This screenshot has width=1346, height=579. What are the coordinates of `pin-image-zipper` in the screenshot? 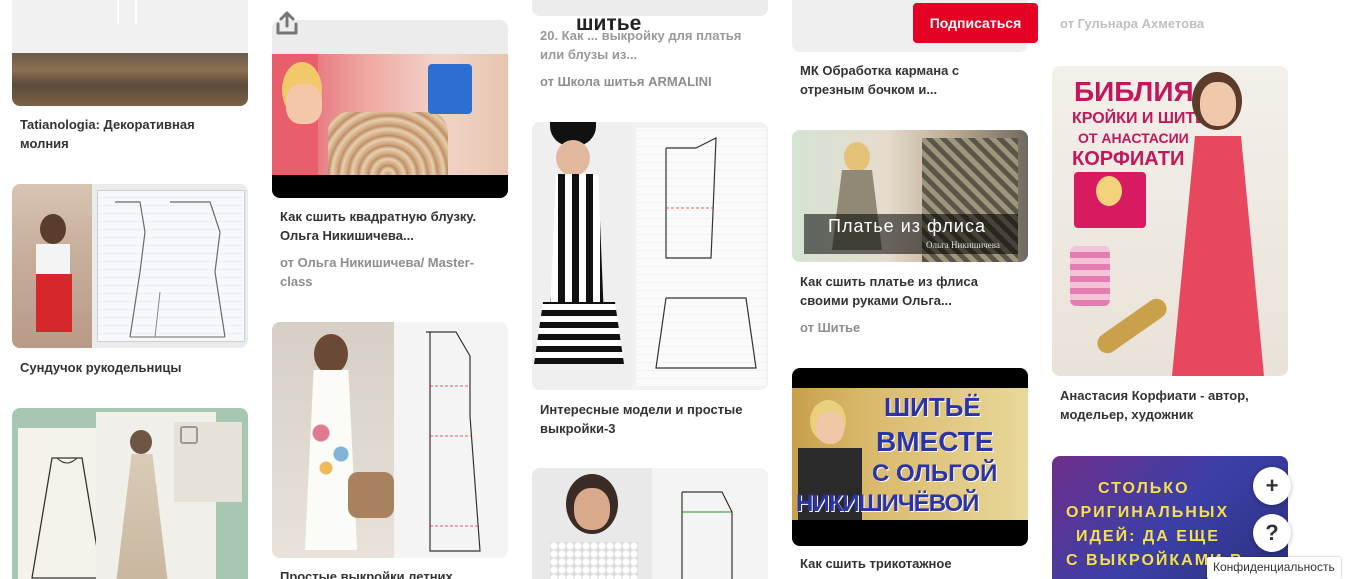 It's located at (130, 53).